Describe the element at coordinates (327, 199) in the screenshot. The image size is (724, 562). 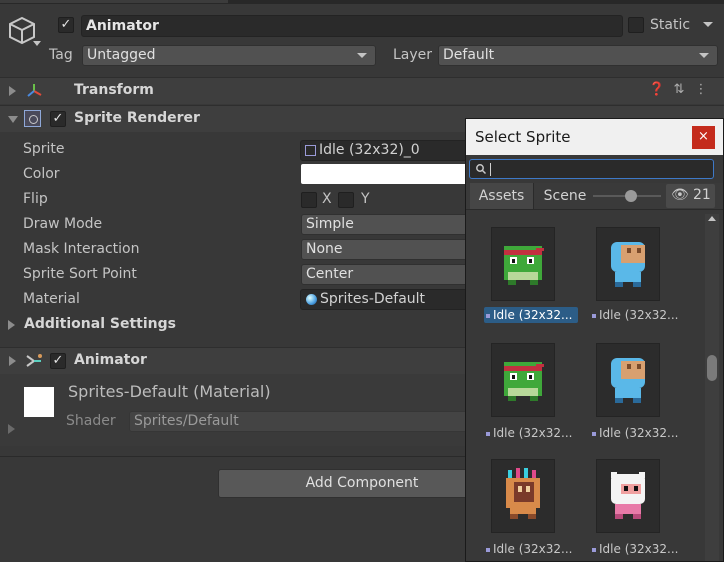
I see `flip-x-label: X` at that location.